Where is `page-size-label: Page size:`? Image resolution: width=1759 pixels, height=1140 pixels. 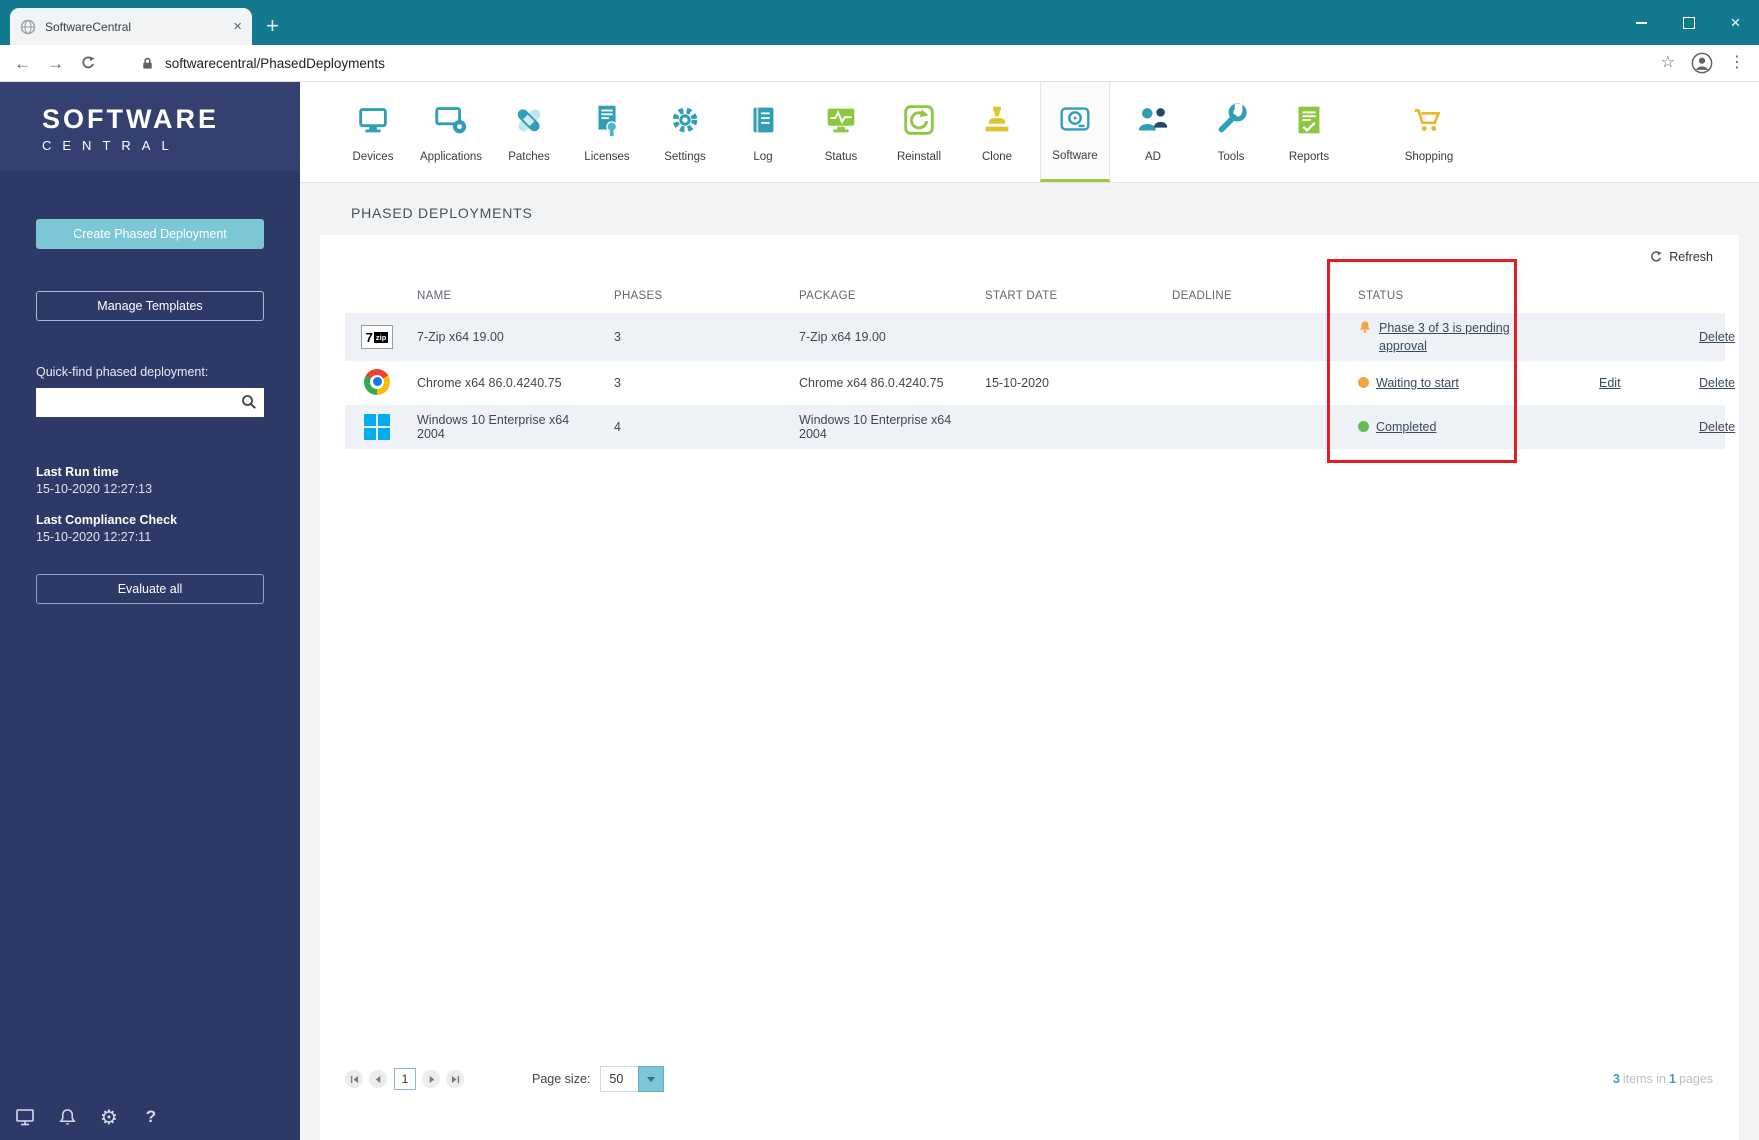
page-size-label: Page size: is located at coordinates (561, 1079).